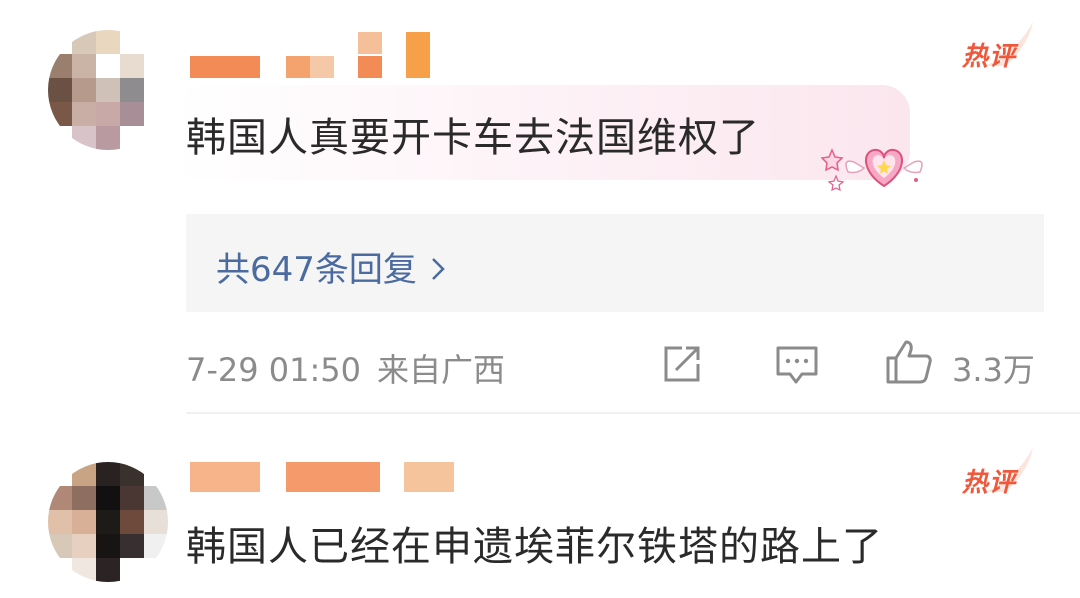  Describe the element at coordinates (534, 547) in the screenshot. I see `comment-text: 韩国人已经在申遗埃菲尔铁塔的路上了` at that location.